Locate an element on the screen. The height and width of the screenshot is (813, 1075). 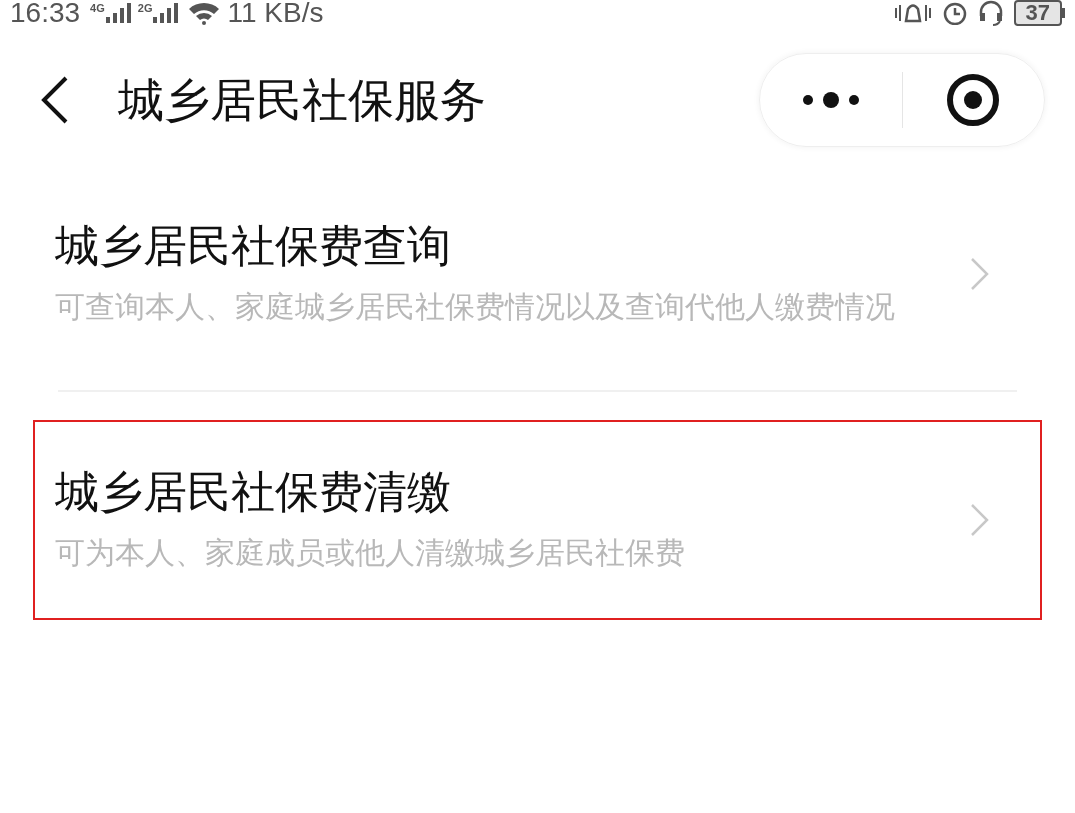
network-label: 2G is located at coordinates (145, 8).